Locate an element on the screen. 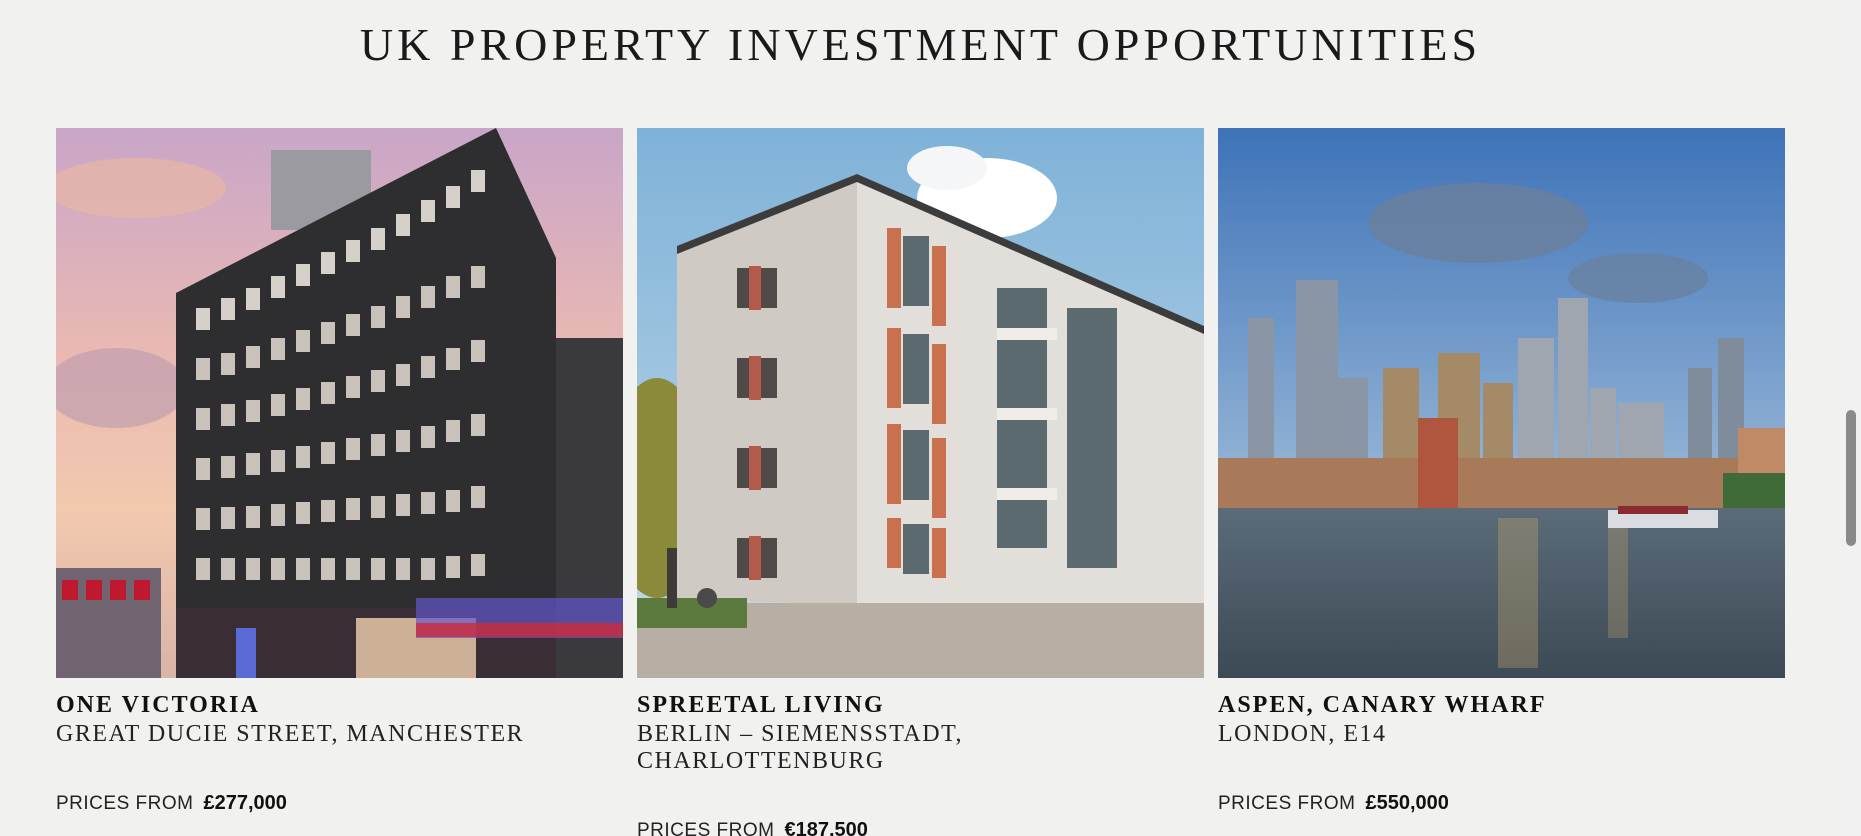 The height and width of the screenshot is (836, 1861). property-location: LONDON, E14 is located at coordinates (1302, 734).